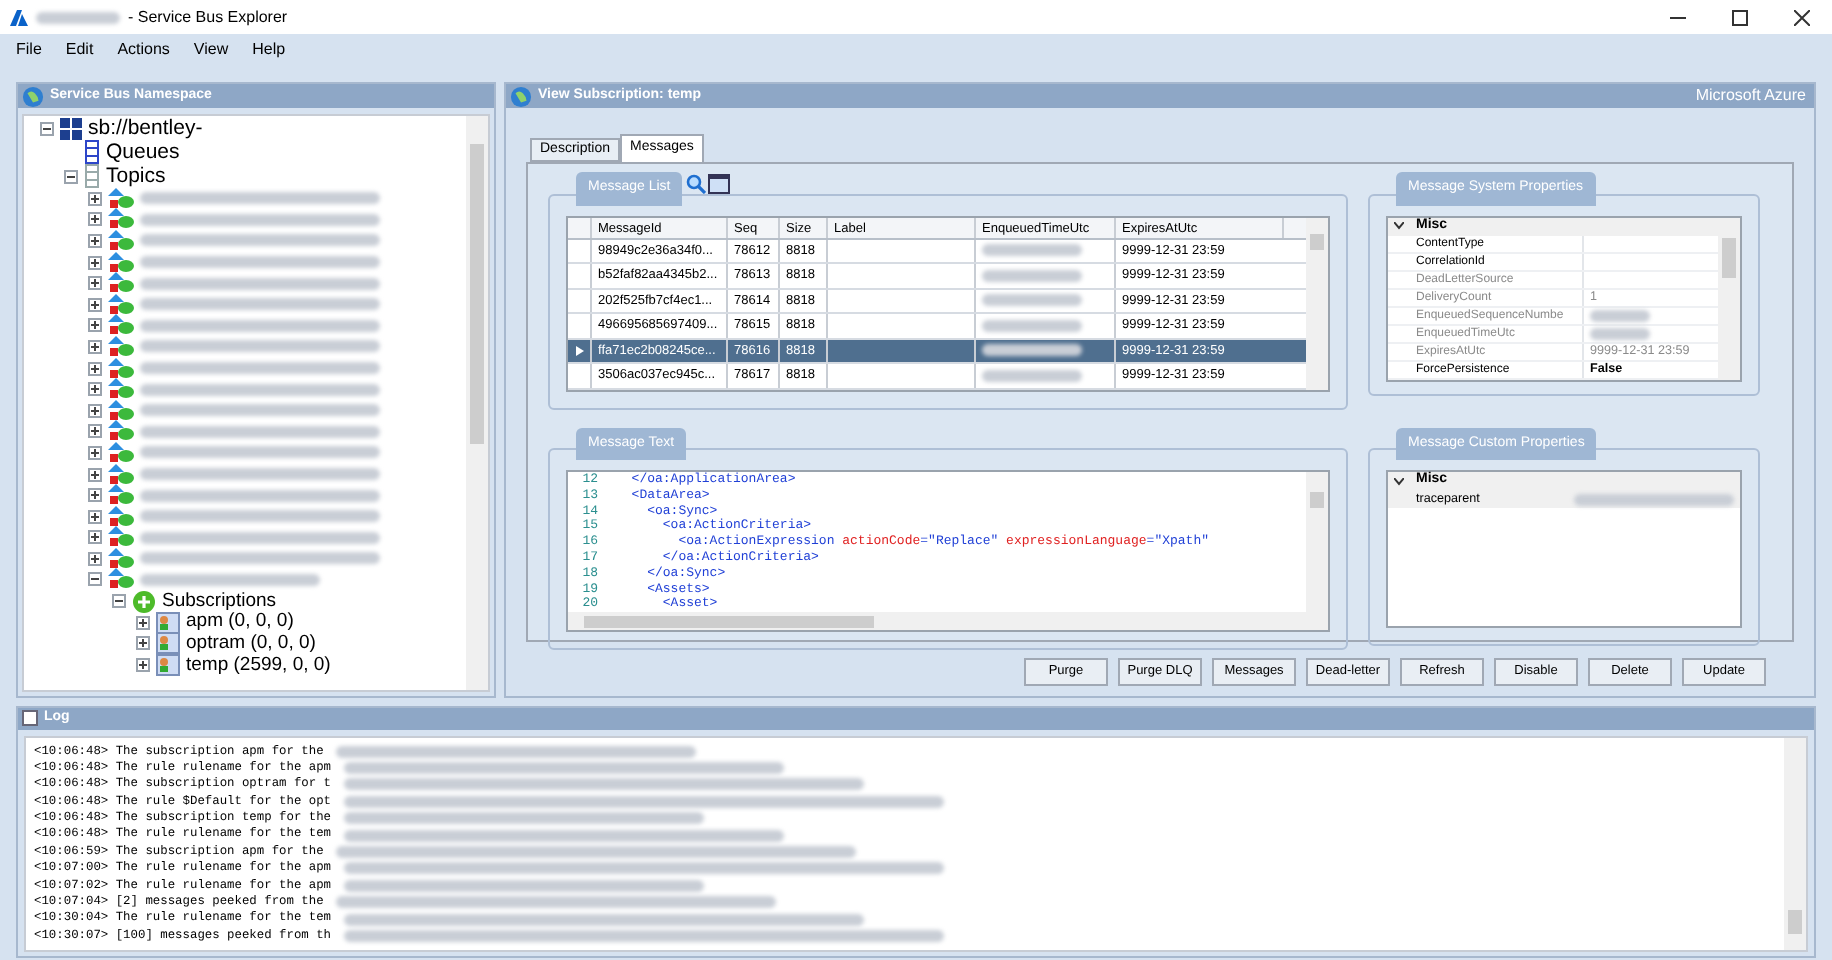 The width and height of the screenshot is (1832, 960). Describe the element at coordinates (30, 718) in the screenshot. I see `log-icon` at that location.